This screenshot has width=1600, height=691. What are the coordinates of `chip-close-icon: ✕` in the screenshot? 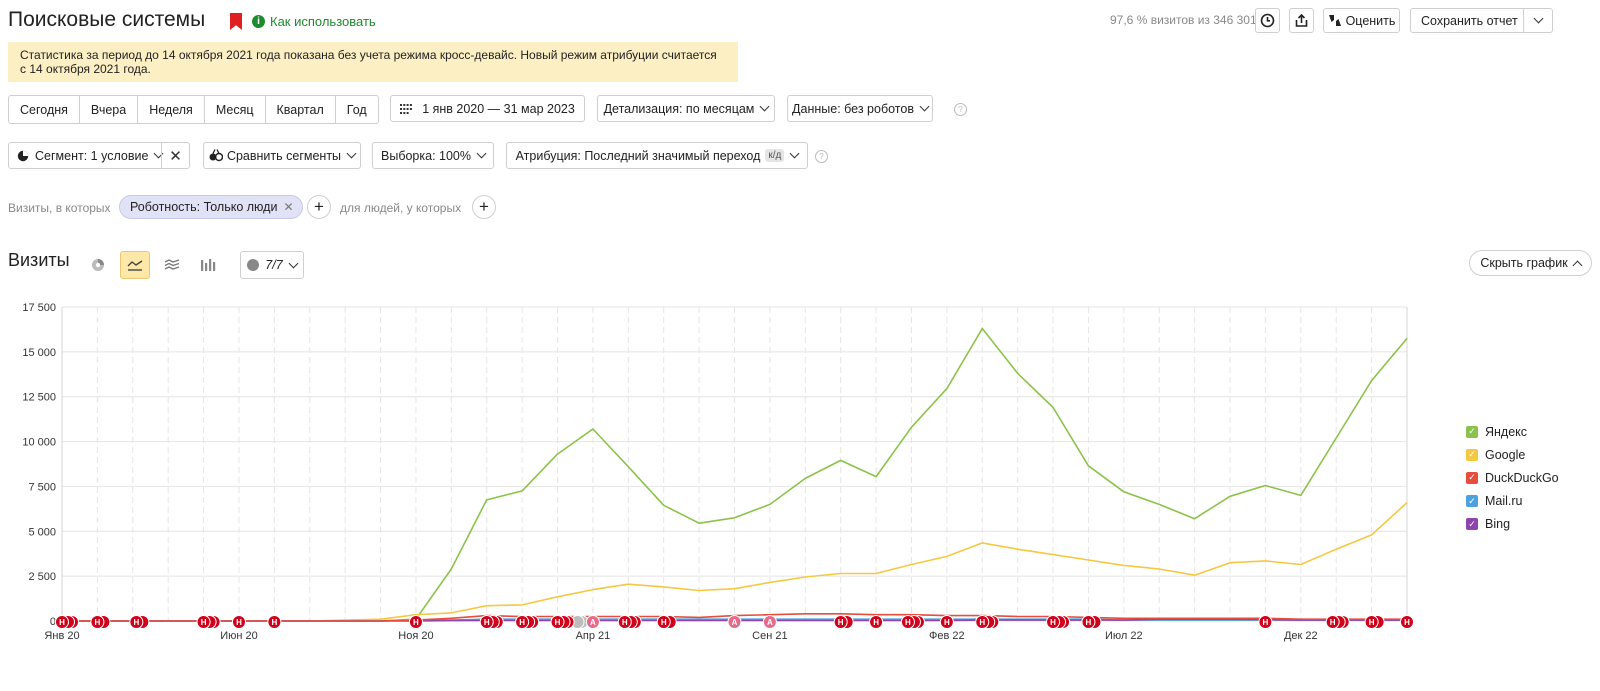 It's located at (288, 207).